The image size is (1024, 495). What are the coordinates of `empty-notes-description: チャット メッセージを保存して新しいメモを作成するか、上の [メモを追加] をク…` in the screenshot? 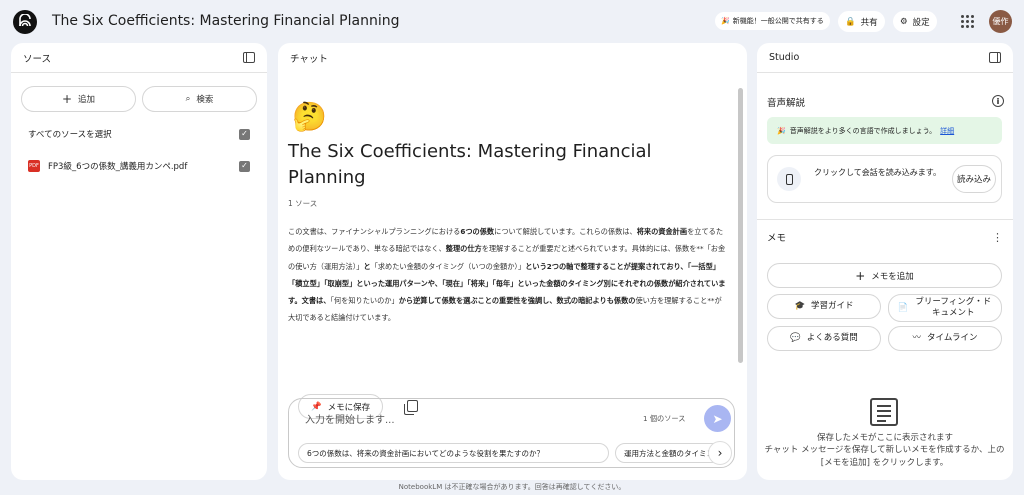 It's located at (884, 456).